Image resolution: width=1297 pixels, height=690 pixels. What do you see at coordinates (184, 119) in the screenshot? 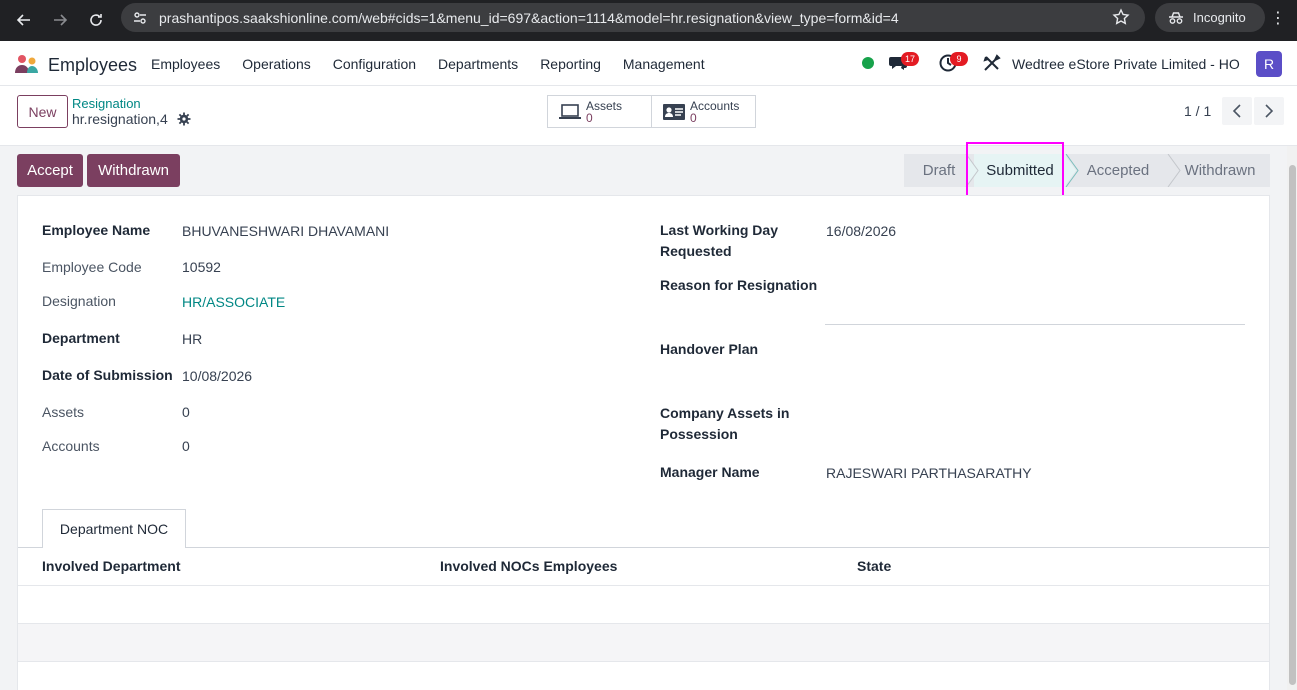
I see `gear-icon` at bounding box center [184, 119].